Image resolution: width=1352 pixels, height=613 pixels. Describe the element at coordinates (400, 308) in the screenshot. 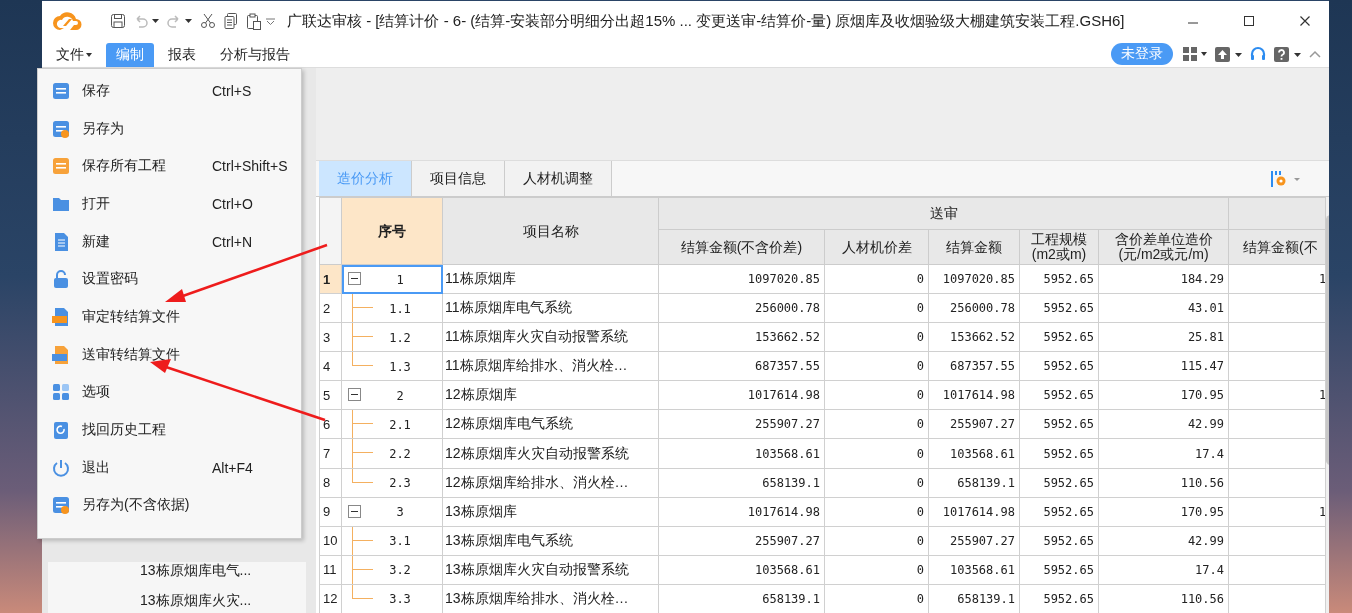

I see `item-code: 1.1` at that location.